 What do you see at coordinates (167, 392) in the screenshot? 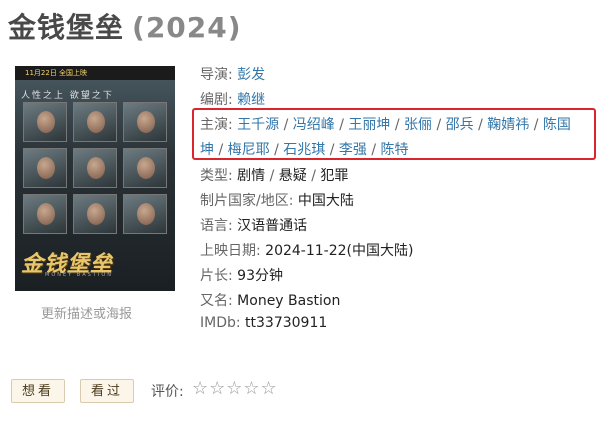
I see `rating-label: 评价:` at bounding box center [167, 392].